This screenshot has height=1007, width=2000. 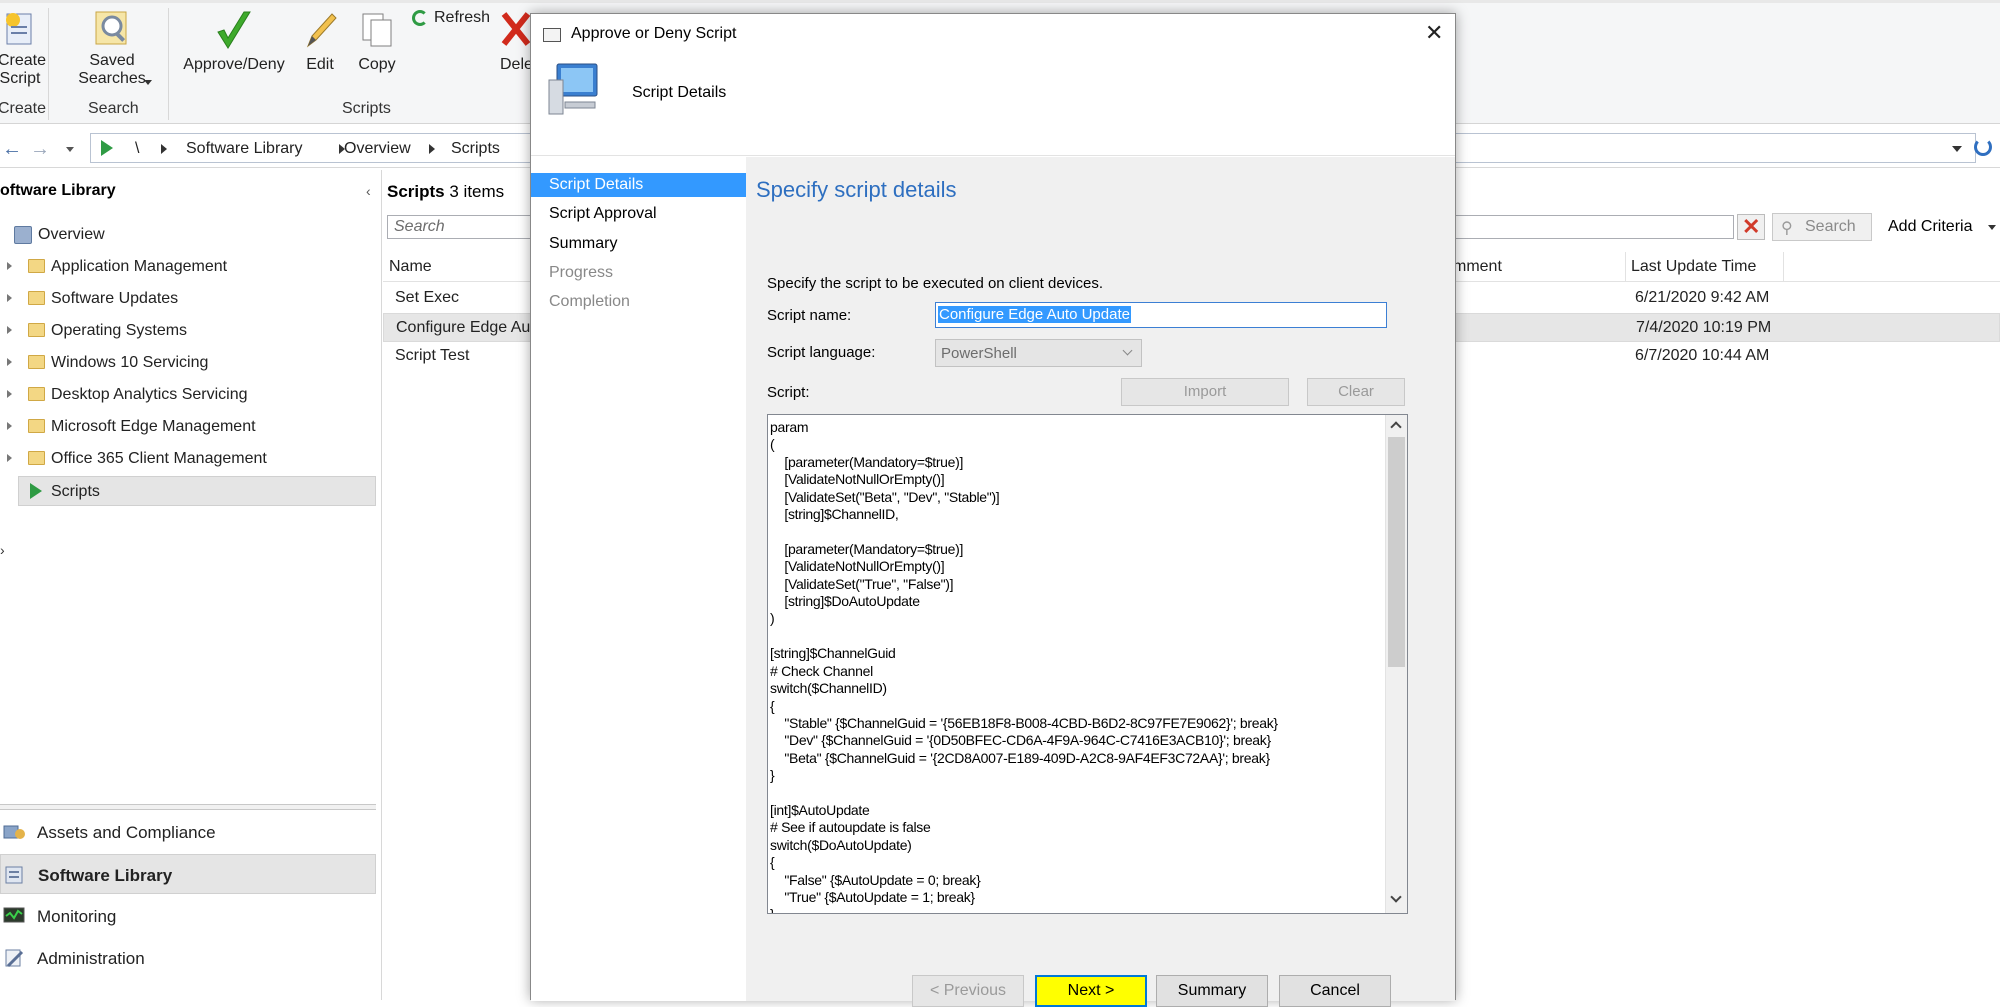 I want to click on workspace-administration: Administration, so click(x=188, y=958).